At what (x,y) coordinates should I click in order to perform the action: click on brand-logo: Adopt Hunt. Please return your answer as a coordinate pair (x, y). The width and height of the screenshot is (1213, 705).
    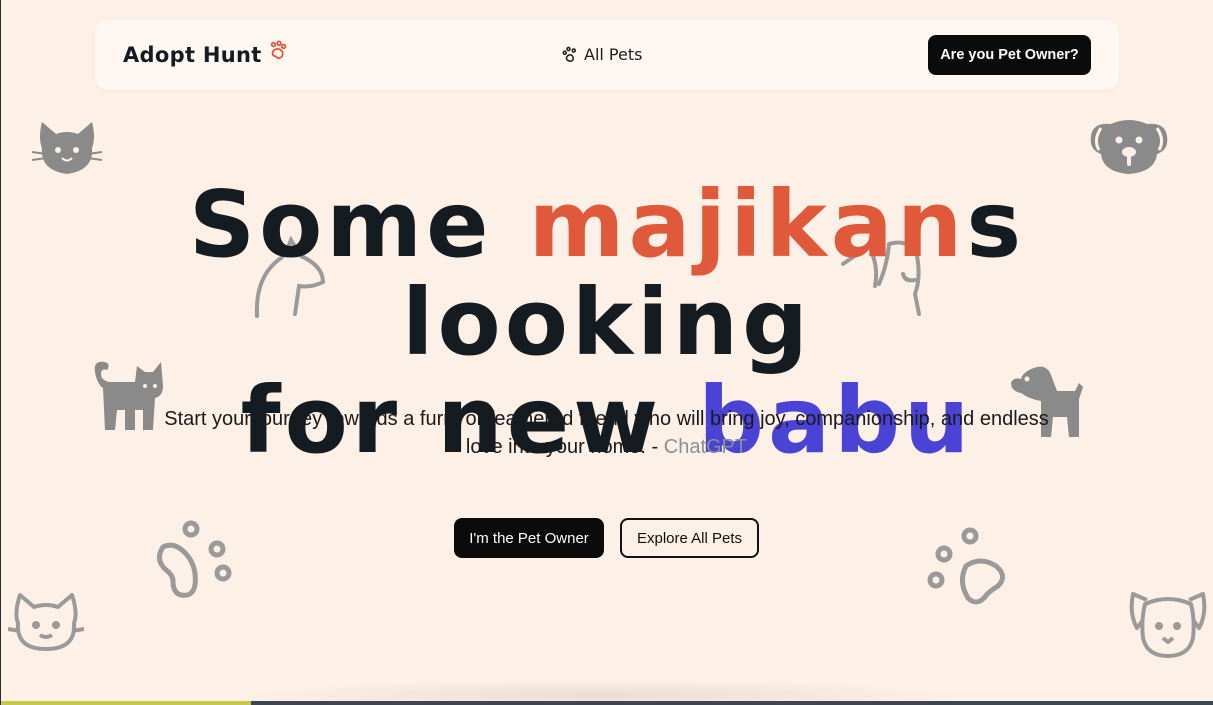
    Looking at the image, I should click on (206, 53).